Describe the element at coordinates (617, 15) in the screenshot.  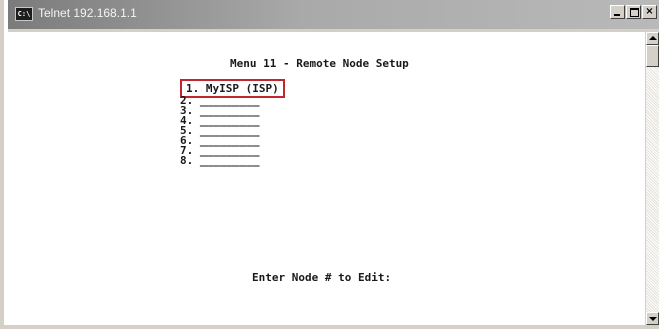
I see `minimize-icon` at that location.